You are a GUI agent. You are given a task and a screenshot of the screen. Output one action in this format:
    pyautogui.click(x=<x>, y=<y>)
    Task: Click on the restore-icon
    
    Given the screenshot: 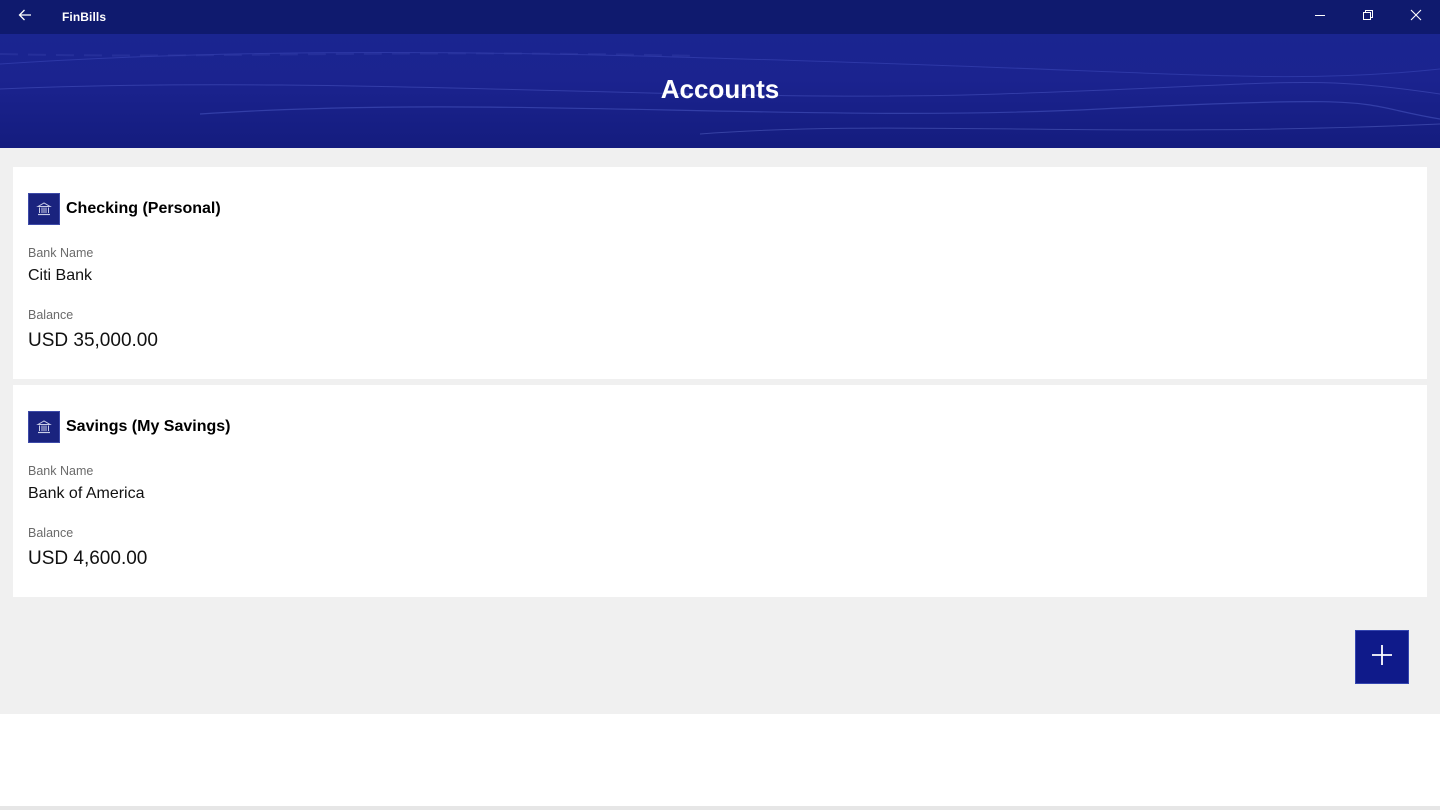 What is the action you would take?
    pyautogui.click(x=1368, y=17)
    